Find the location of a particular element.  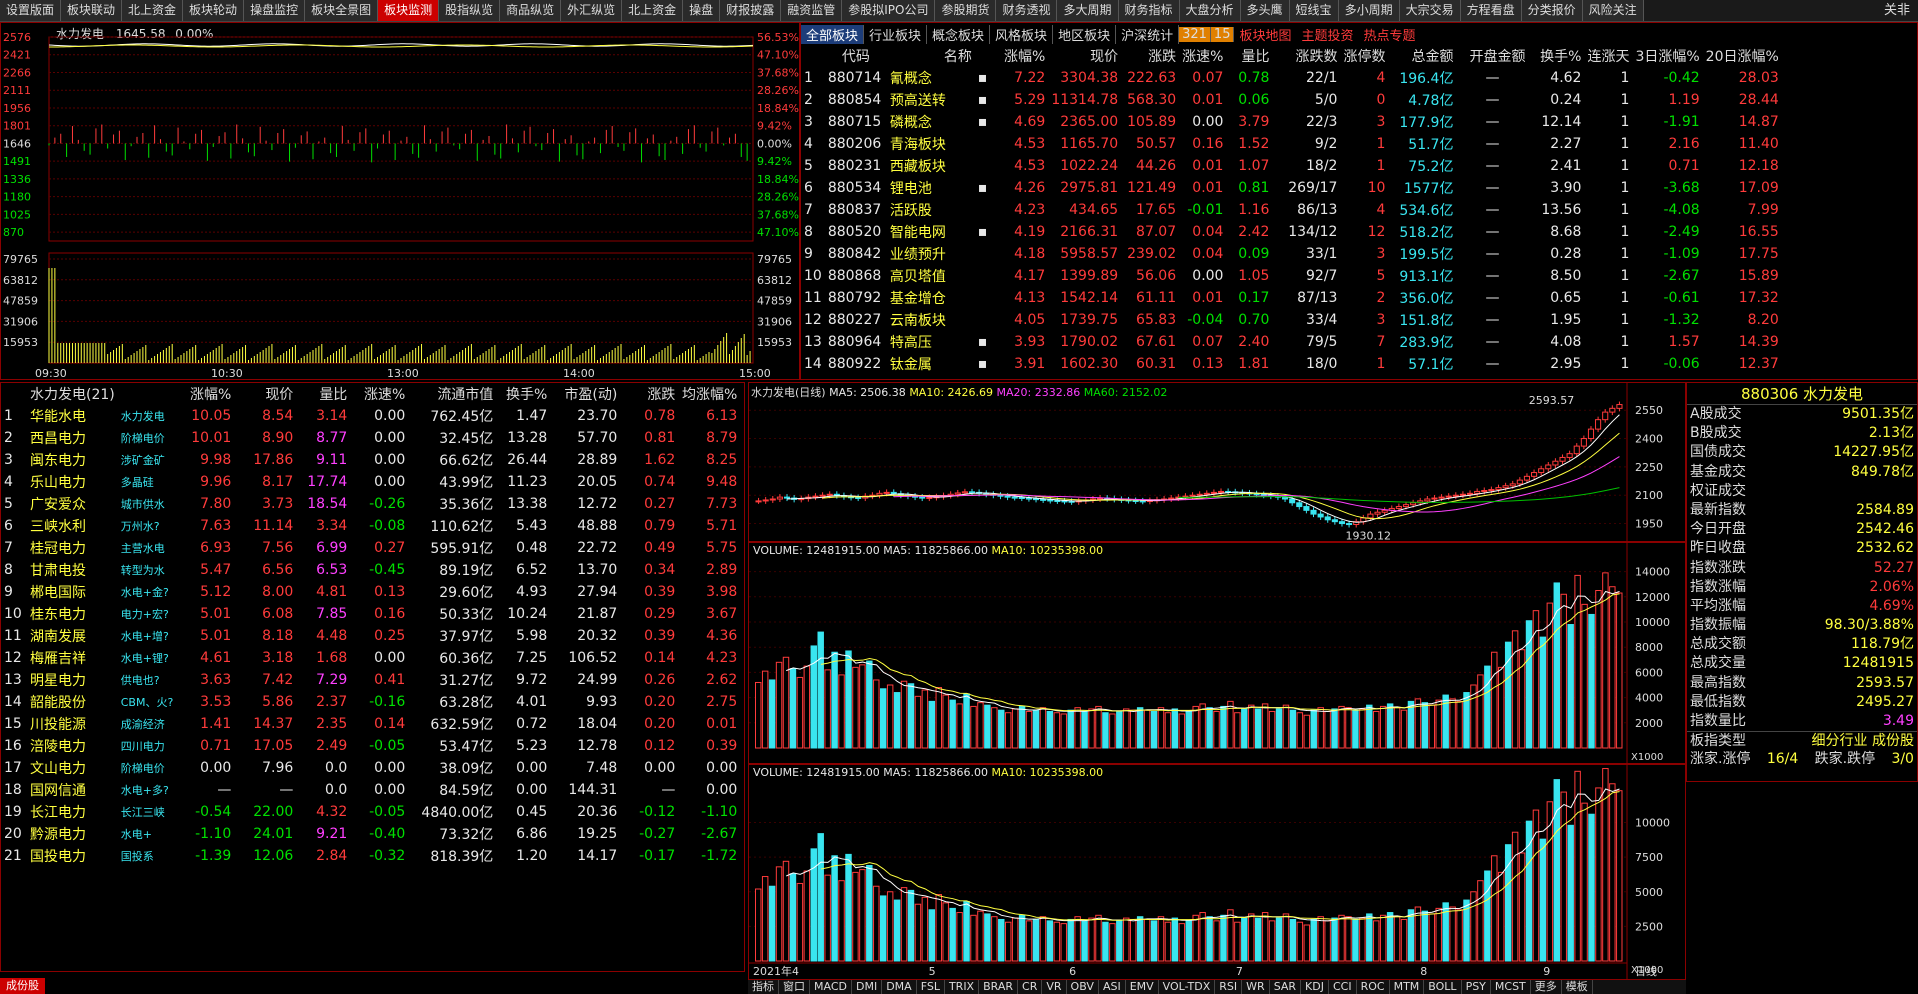

top-tab: 设置版面 is located at coordinates (31, 10).